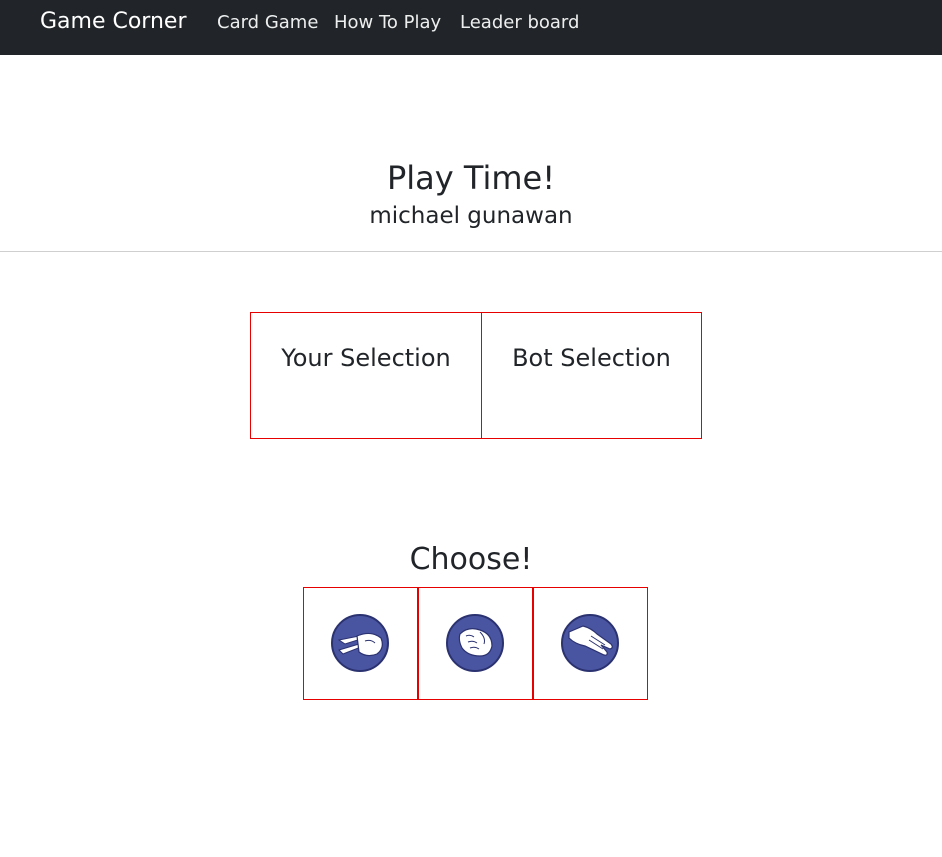  I want to click on rock-button, so click(475, 643).